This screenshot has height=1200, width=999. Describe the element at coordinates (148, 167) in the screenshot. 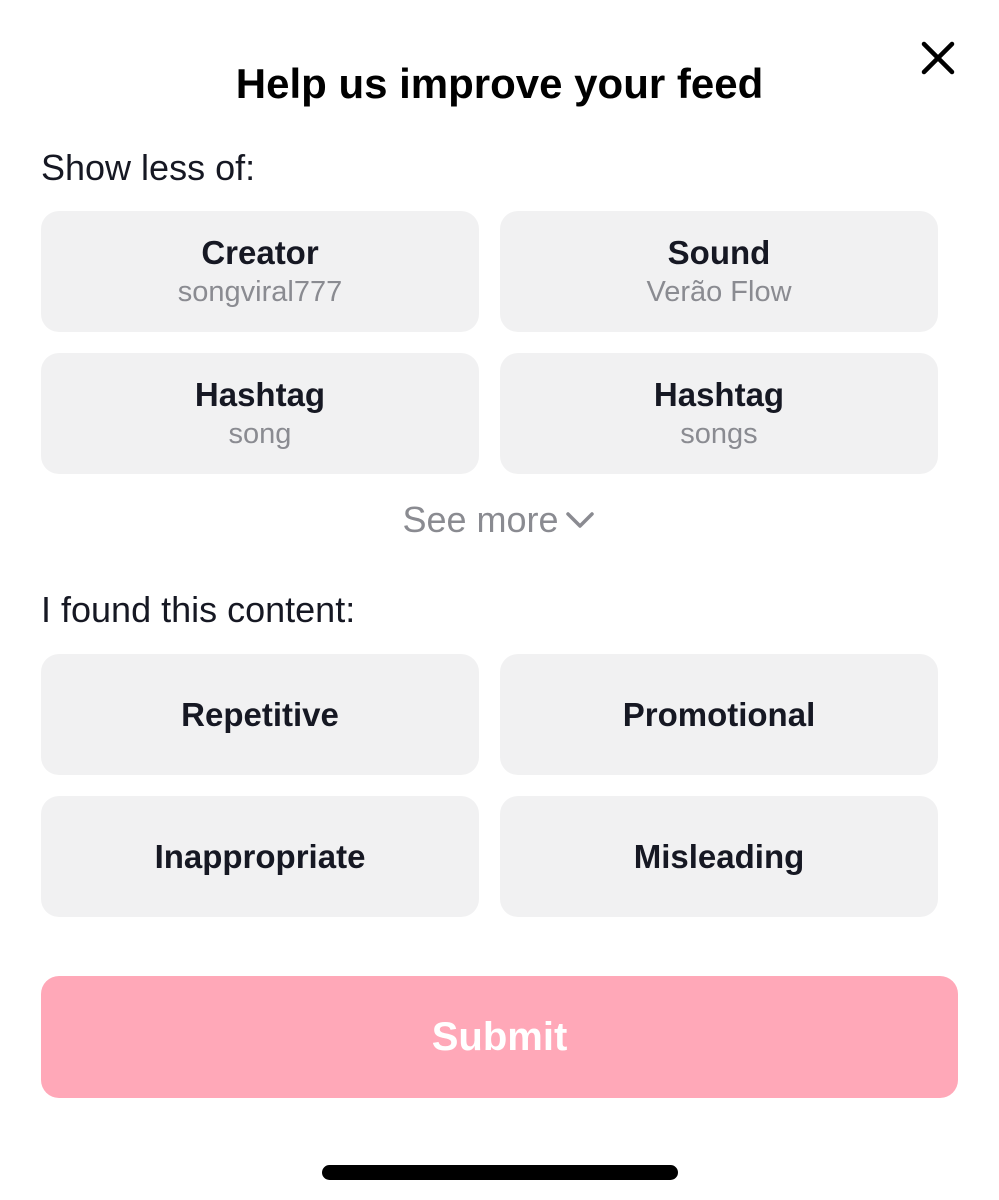

I see `show-less-label: Show less of:` at that location.